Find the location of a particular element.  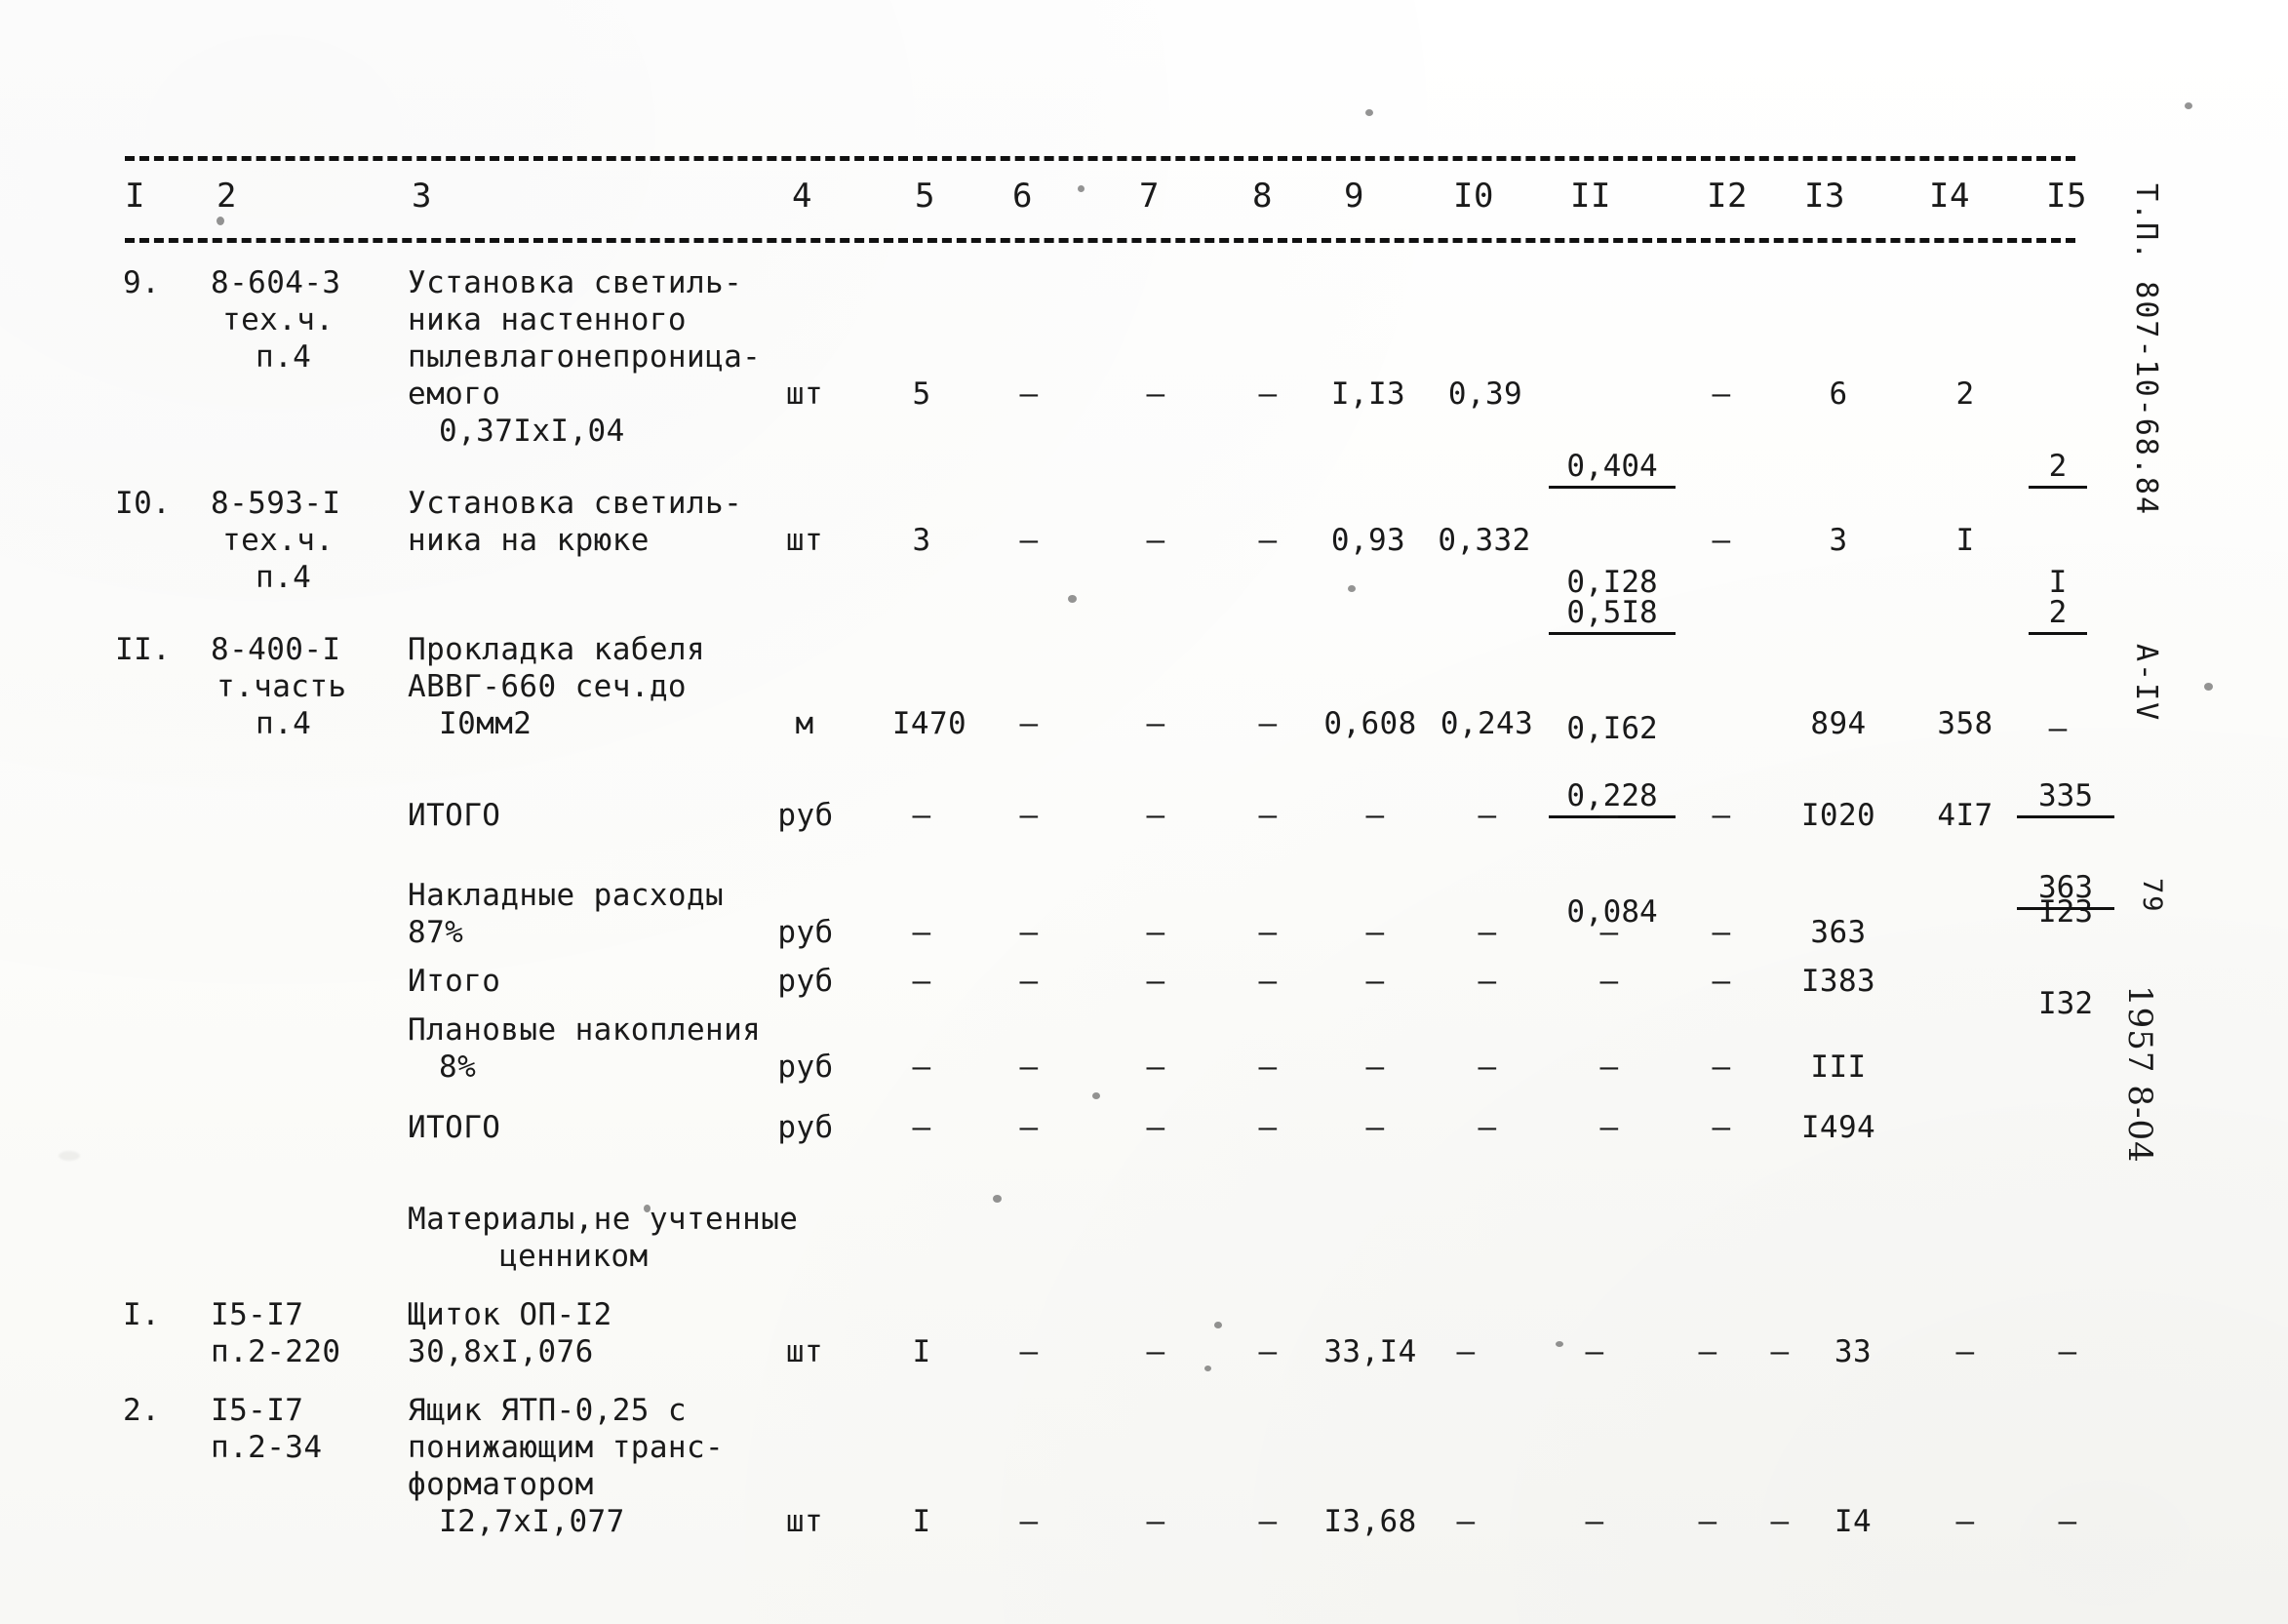

sheet-code-stamp: А-IV is located at coordinates (2146, 683).